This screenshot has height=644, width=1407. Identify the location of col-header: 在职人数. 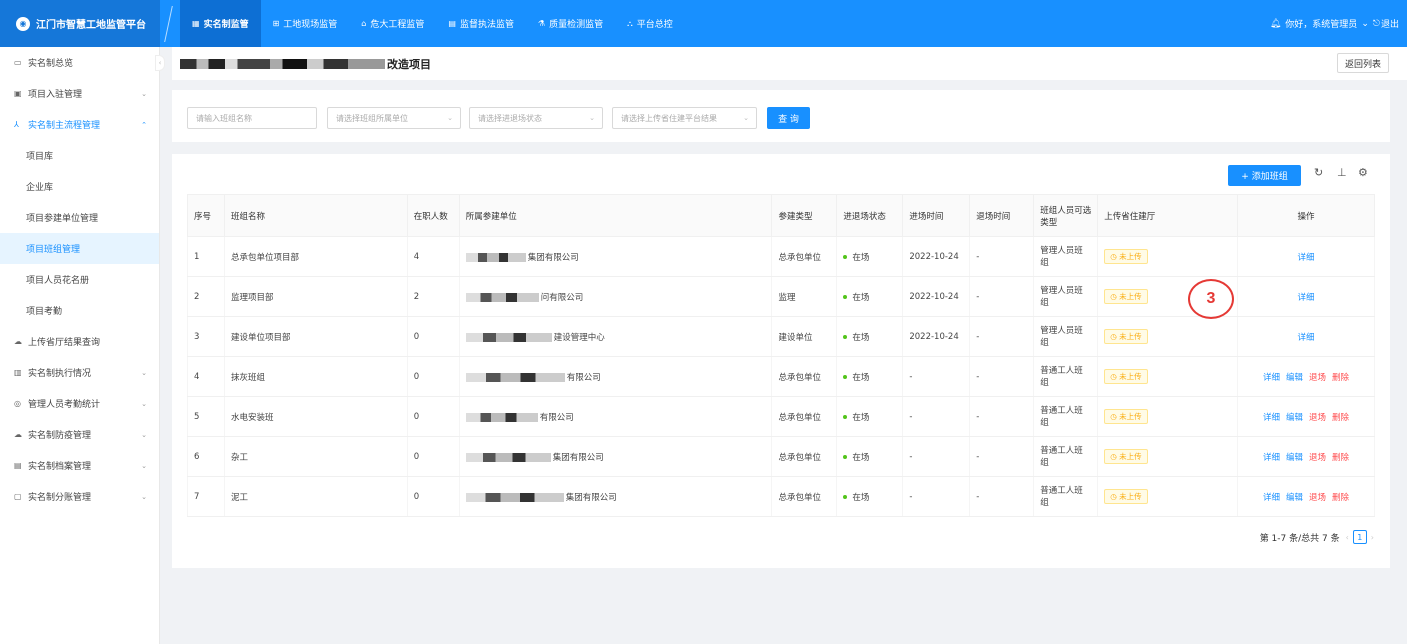
(433, 215).